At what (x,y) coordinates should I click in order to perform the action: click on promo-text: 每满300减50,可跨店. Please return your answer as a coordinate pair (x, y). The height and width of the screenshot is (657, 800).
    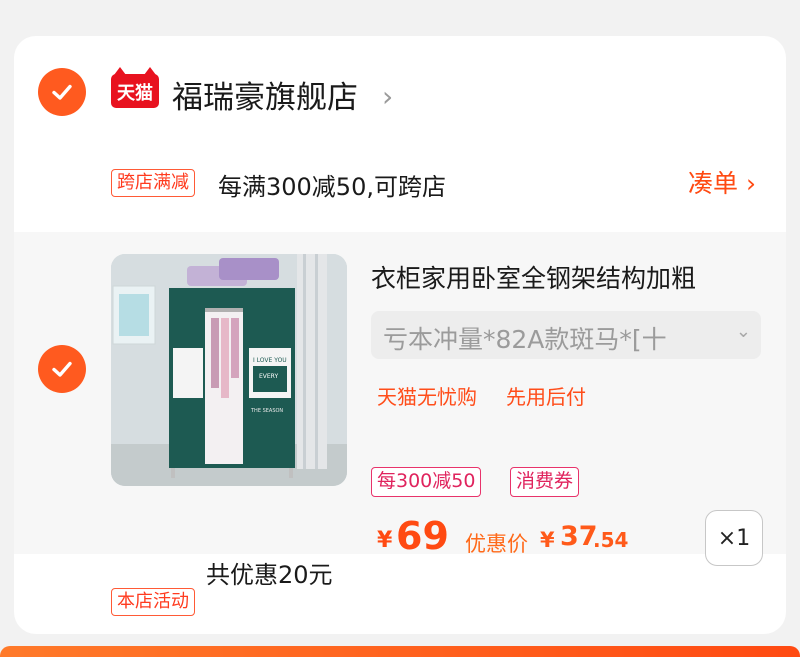
    Looking at the image, I should click on (332, 187).